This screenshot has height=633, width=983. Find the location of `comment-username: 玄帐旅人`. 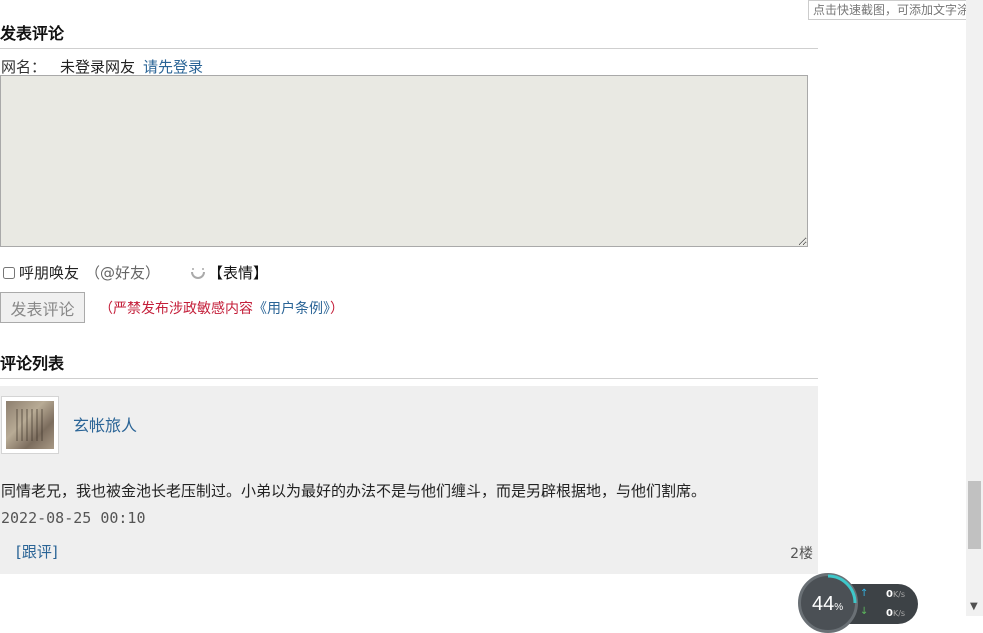

comment-username: 玄帐旅人 is located at coordinates (105, 424).